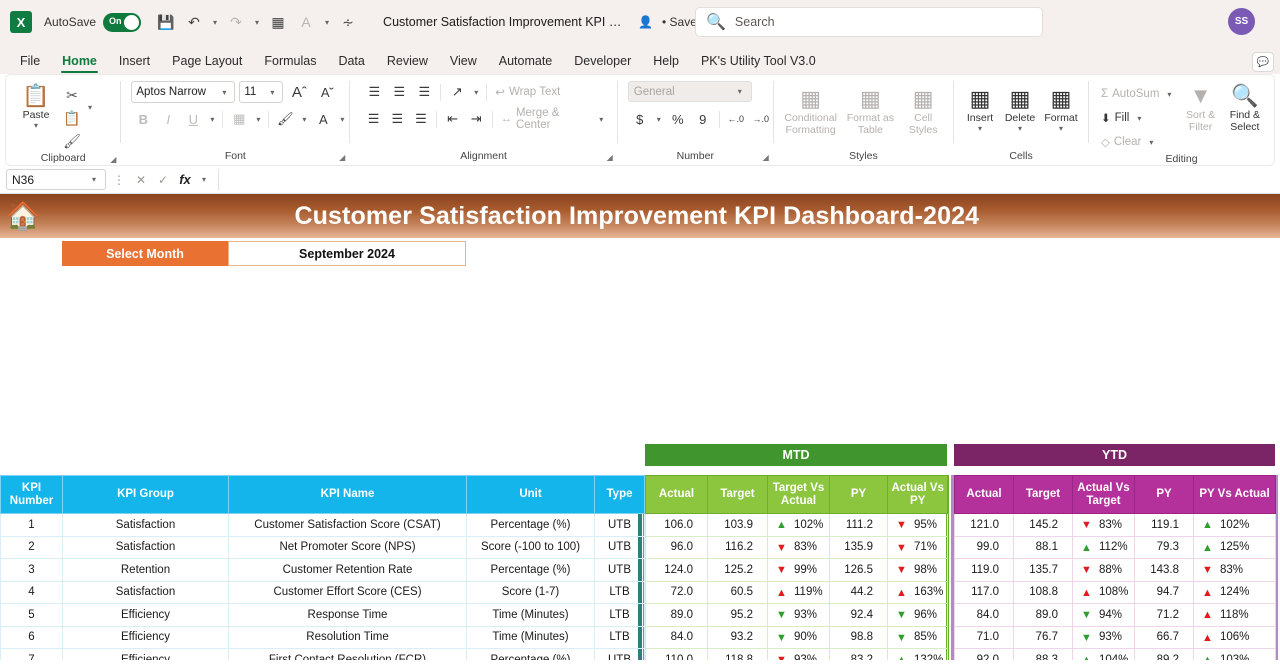  Describe the element at coordinates (31, 615) in the screenshot. I see `cell-kpi-number: 5` at that location.